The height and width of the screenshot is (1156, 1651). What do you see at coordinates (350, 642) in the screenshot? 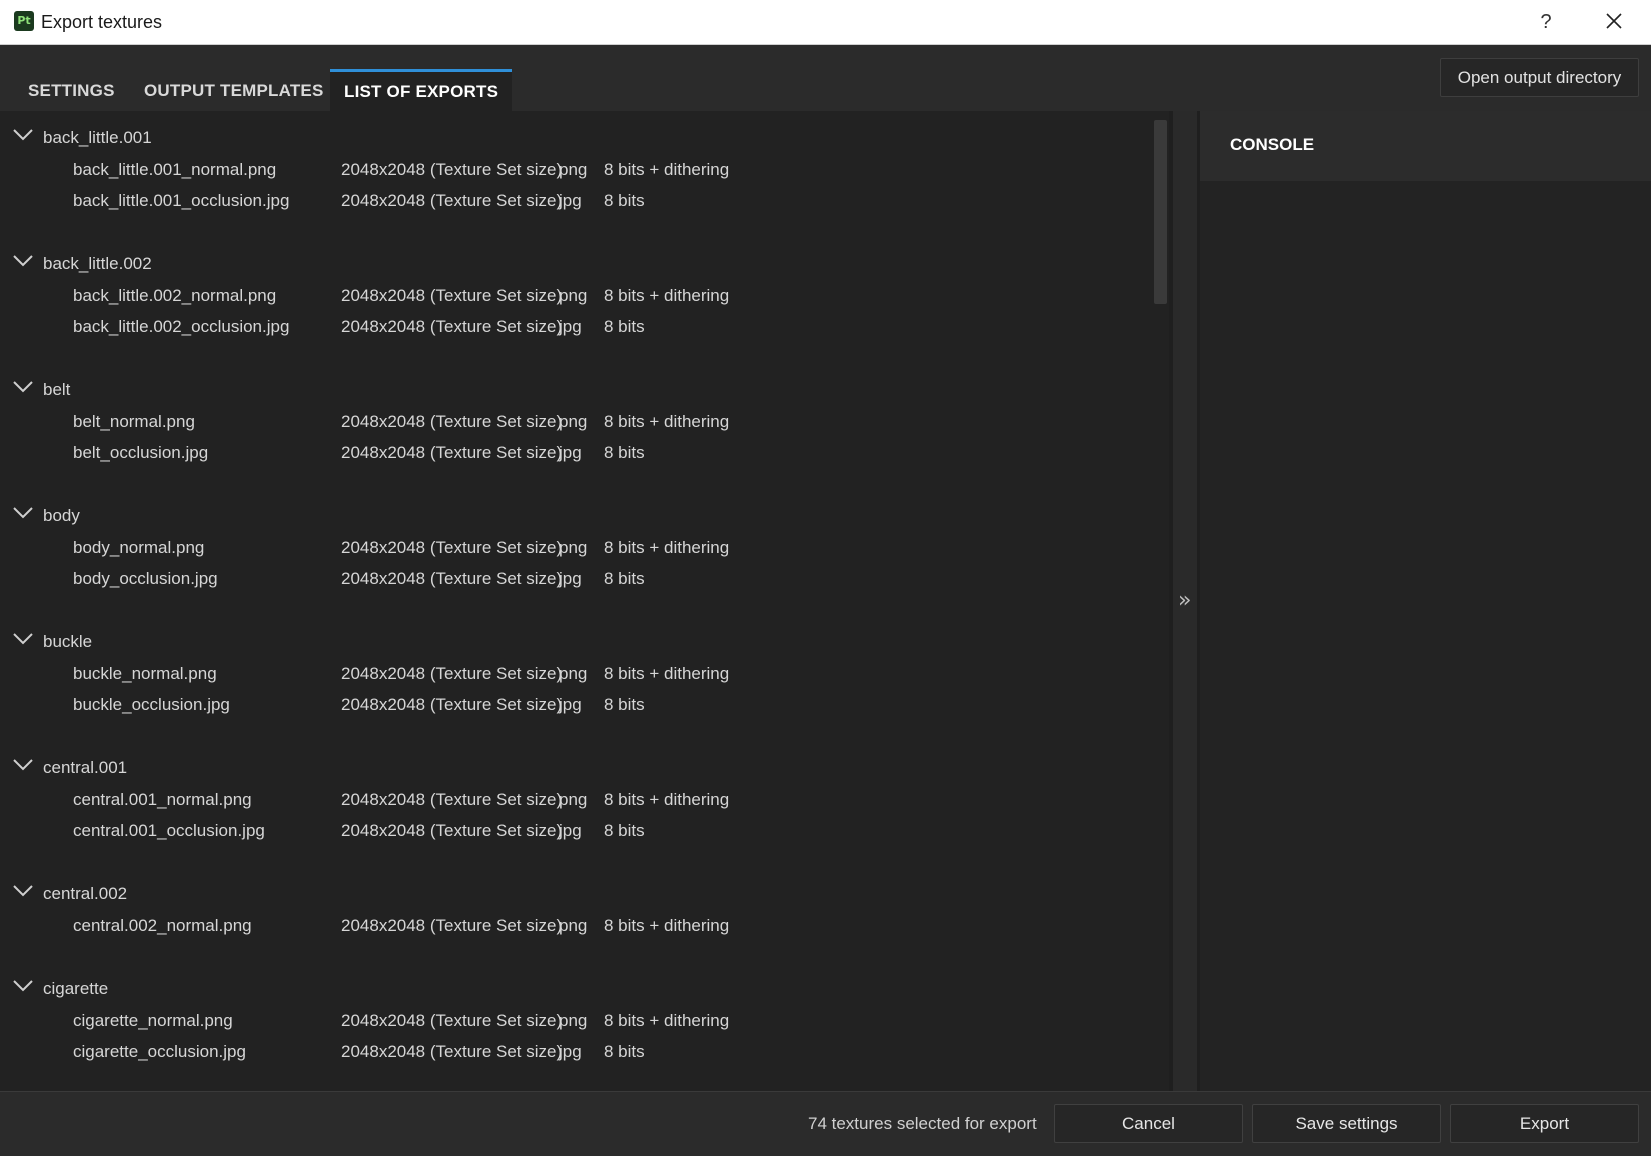
I see `export-group-header: buckle` at bounding box center [350, 642].